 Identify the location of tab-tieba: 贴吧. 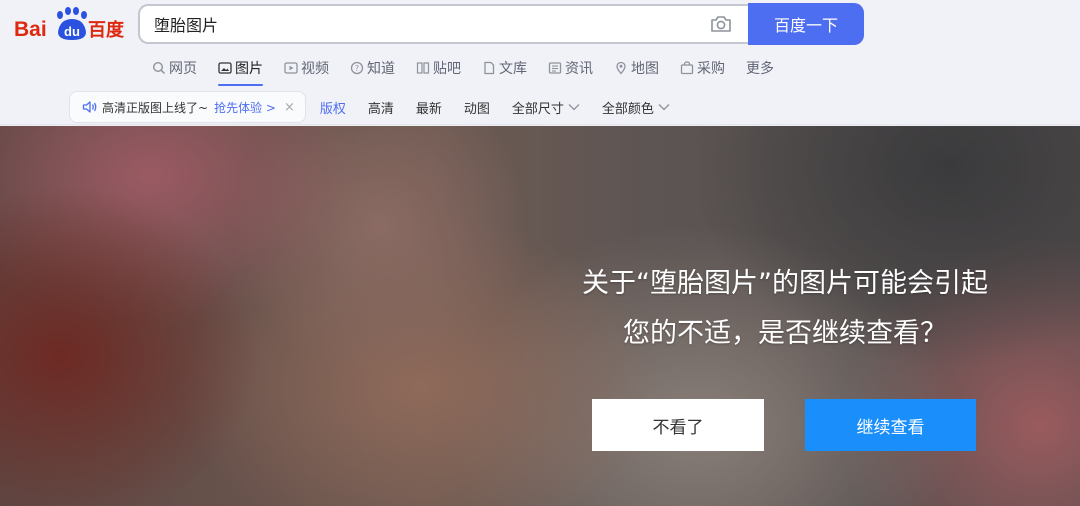
(438, 68).